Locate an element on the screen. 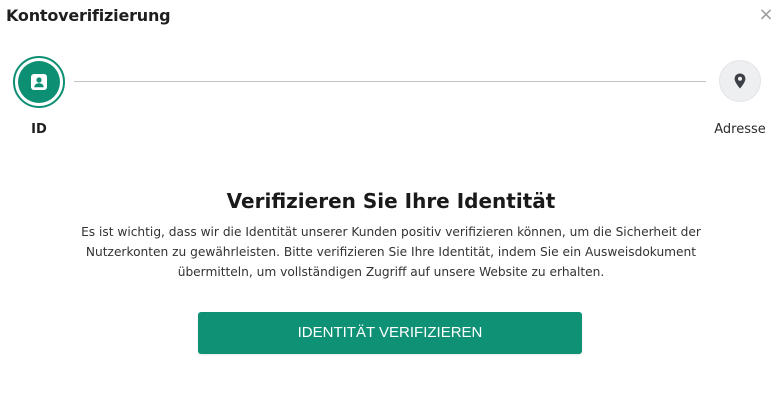 This screenshot has height=402, width=782. id-card-icon is located at coordinates (39, 82).